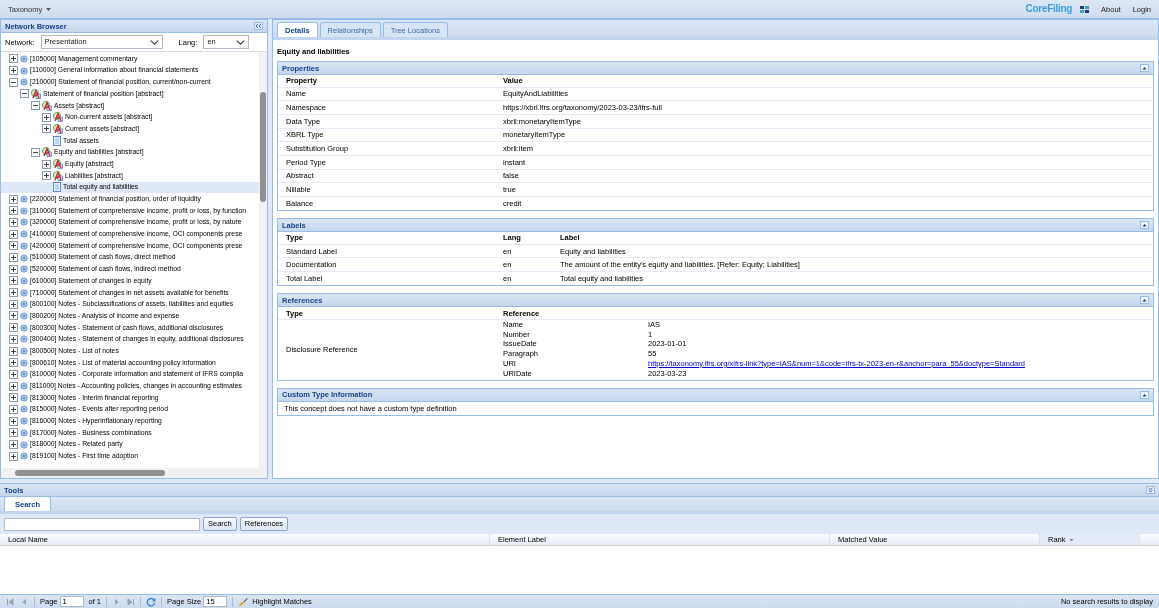  What do you see at coordinates (258, 26) in the screenshot?
I see `collapse-left-icon` at bounding box center [258, 26].